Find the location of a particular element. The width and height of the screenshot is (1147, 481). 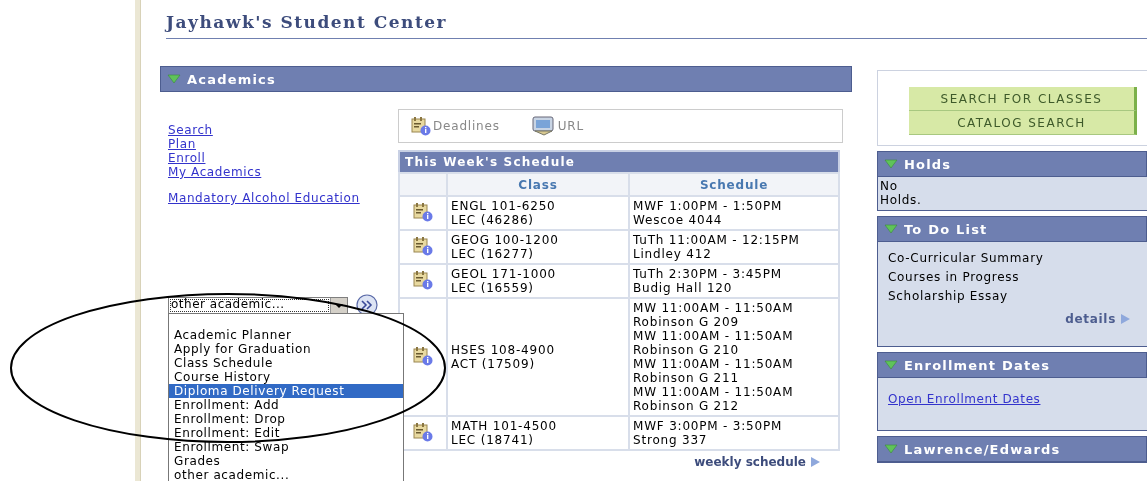

todo-item: Scholarship Essay is located at coordinates (1012, 296).